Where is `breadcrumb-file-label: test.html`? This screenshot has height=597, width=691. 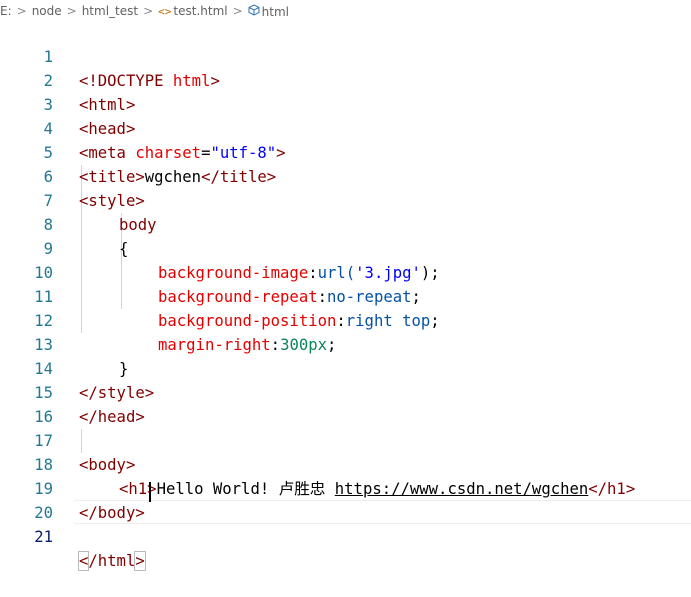
breadcrumb-file-label: test.html is located at coordinates (200, 11).